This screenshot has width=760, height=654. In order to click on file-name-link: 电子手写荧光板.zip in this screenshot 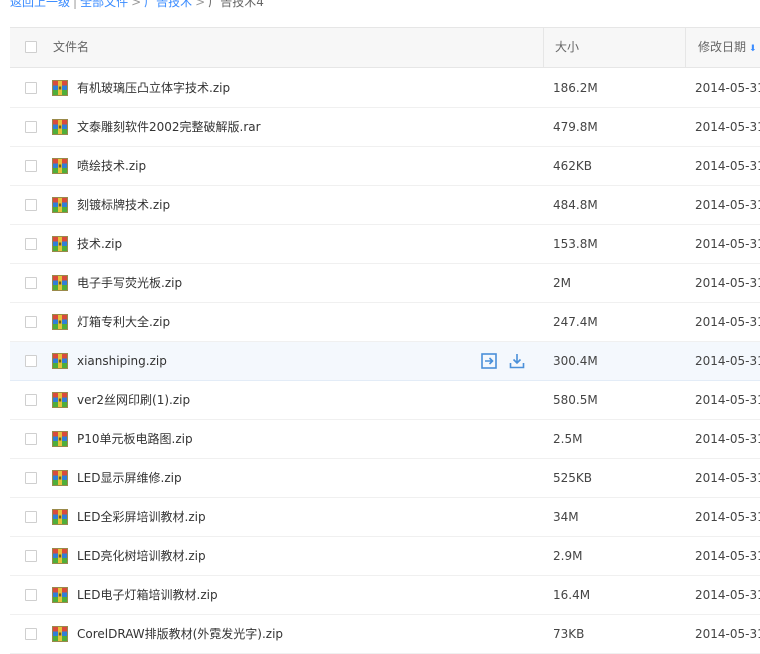, I will do `click(129, 283)`.